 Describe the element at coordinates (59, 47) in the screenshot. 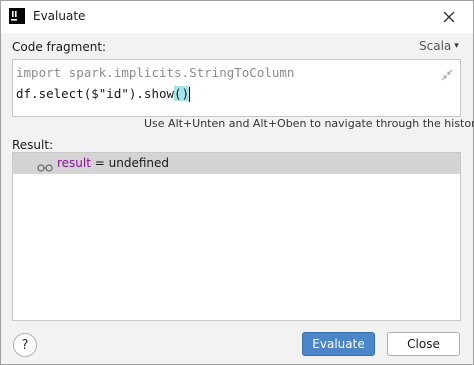

I see `code-fragment-label: Code fragment:` at that location.